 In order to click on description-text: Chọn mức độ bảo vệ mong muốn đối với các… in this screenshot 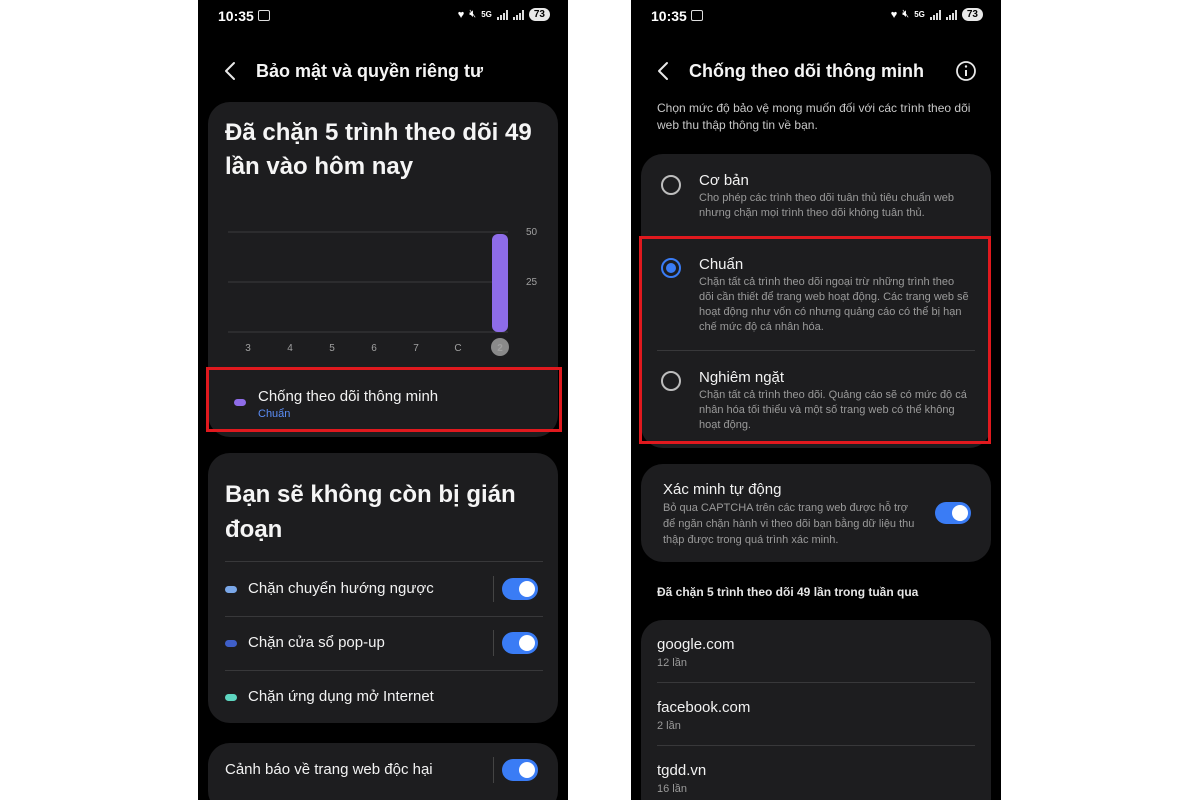, I will do `click(814, 116)`.